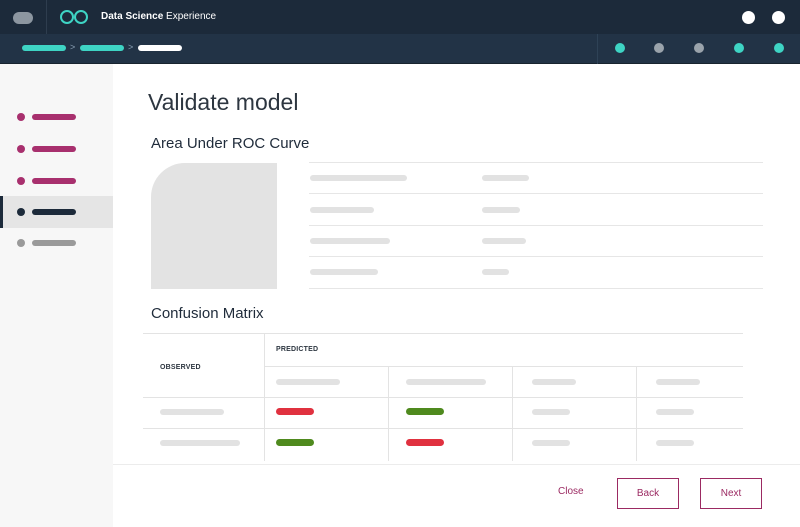 This screenshot has width=800, height=527. I want to click on step-indicator-divider, so click(597, 49).